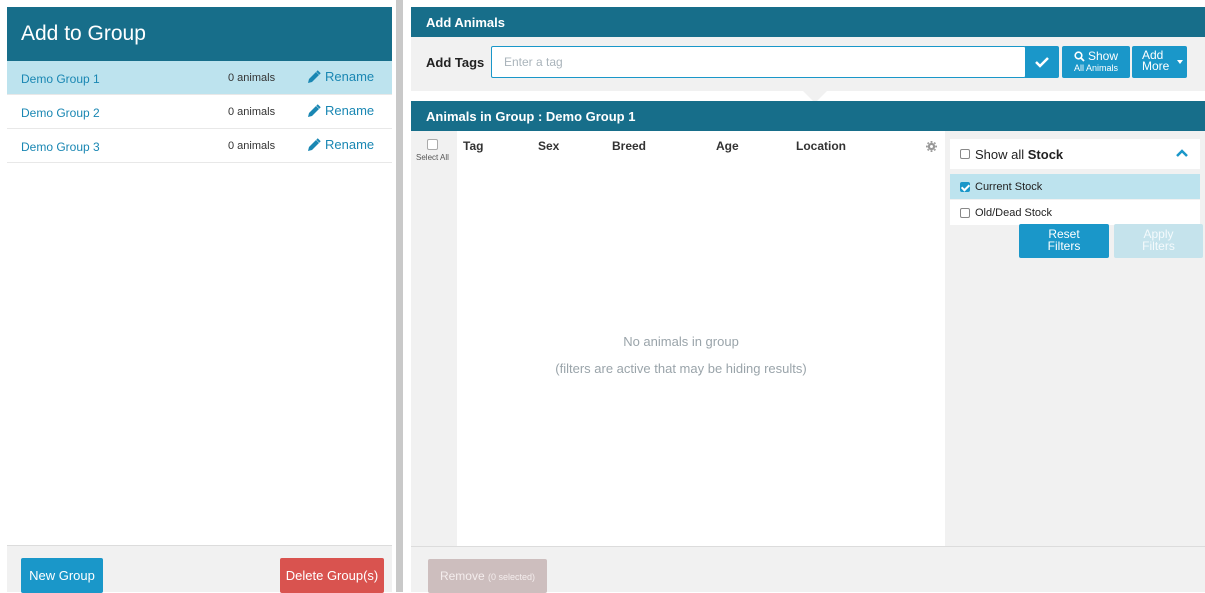 Image resolution: width=1205 pixels, height=593 pixels. Describe the element at coordinates (1079, 56) in the screenshot. I see `search-icon` at that location.